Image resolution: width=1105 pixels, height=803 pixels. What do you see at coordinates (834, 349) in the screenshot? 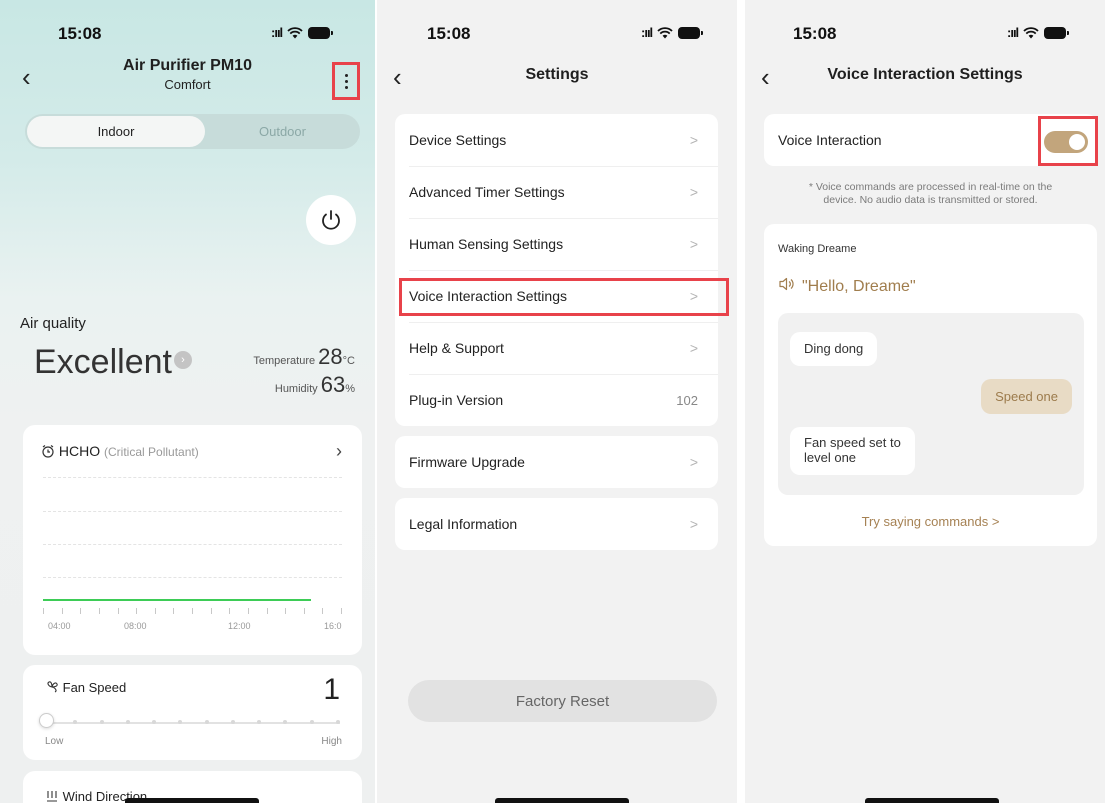
I see `device-bubble: Ding dong` at bounding box center [834, 349].